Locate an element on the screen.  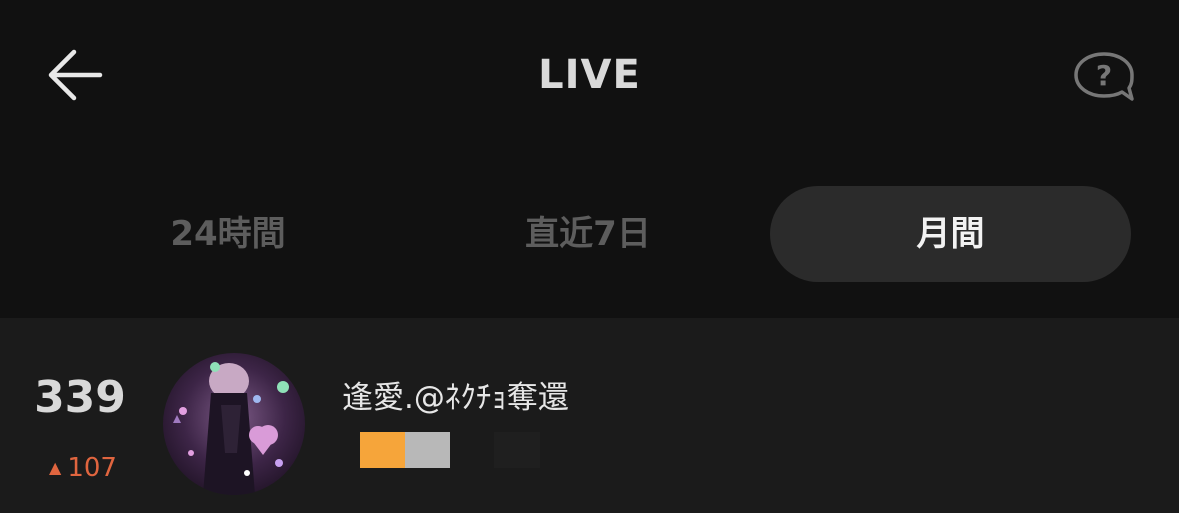
tab-monthly: 月間 is located at coordinates (950, 234).